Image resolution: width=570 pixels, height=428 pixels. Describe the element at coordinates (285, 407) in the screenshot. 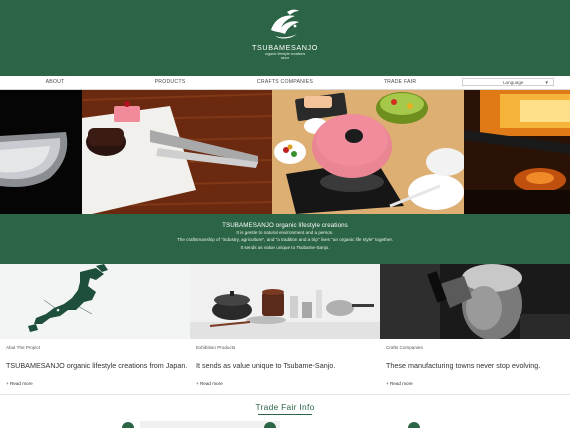

I see `trade-fair-heading: Trade Fair Info` at that location.